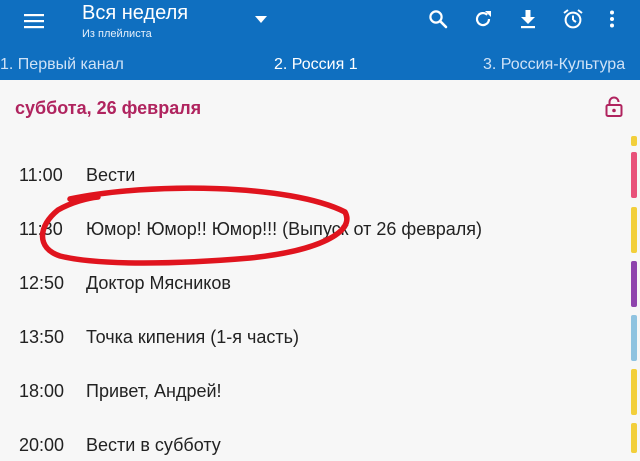 This screenshot has width=640, height=461. I want to click on lock-open-icon, so click(614, 106).